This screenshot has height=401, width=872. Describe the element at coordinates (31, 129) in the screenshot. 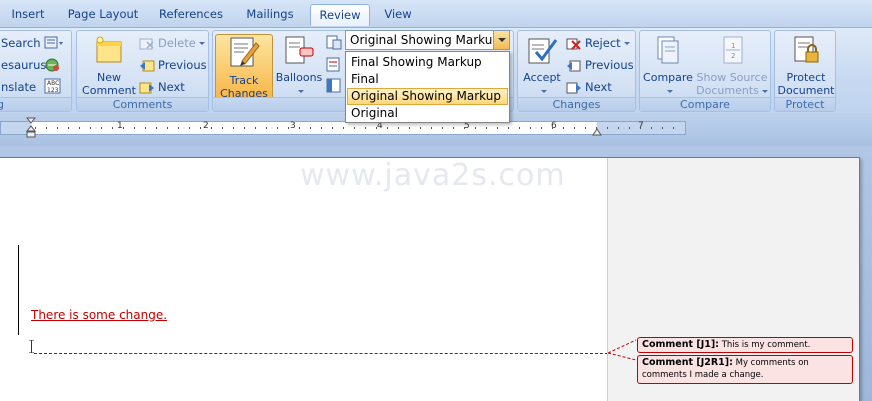

I see `first-line-indent-marker-icon` at that location.